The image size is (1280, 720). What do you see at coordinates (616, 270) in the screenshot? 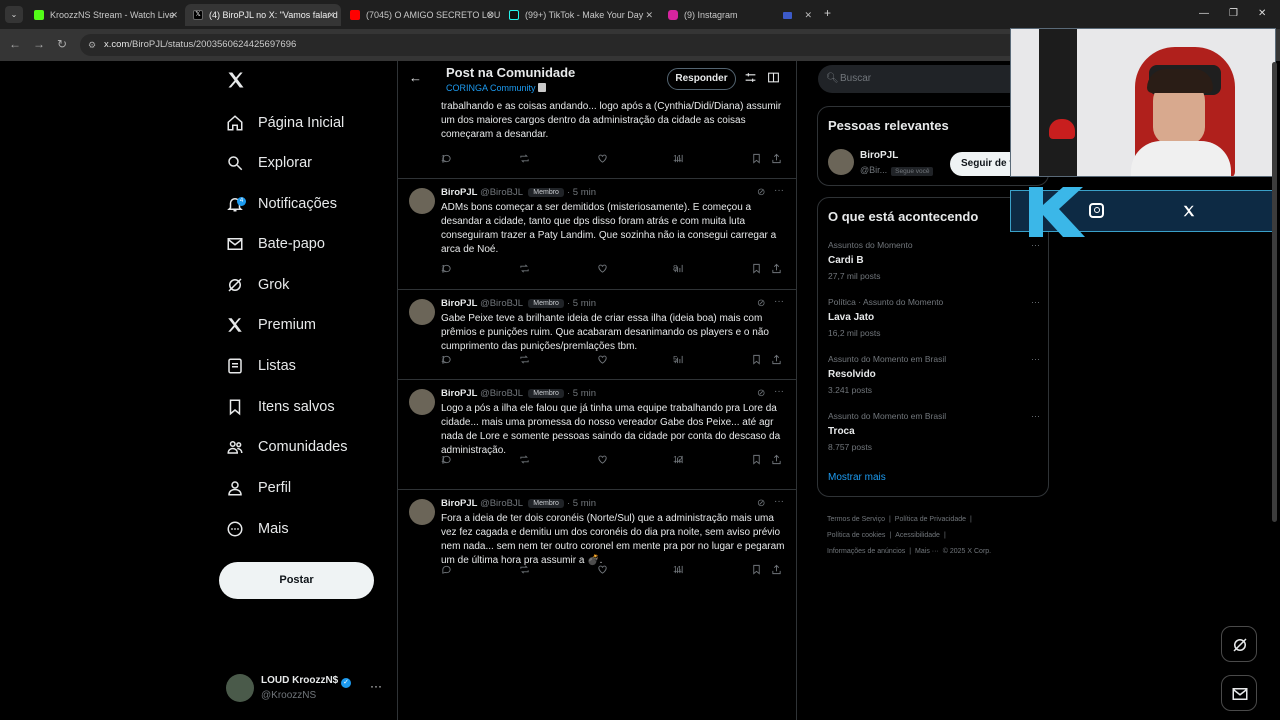
I see `post-actions: 18` at bounding box center [616, 270].